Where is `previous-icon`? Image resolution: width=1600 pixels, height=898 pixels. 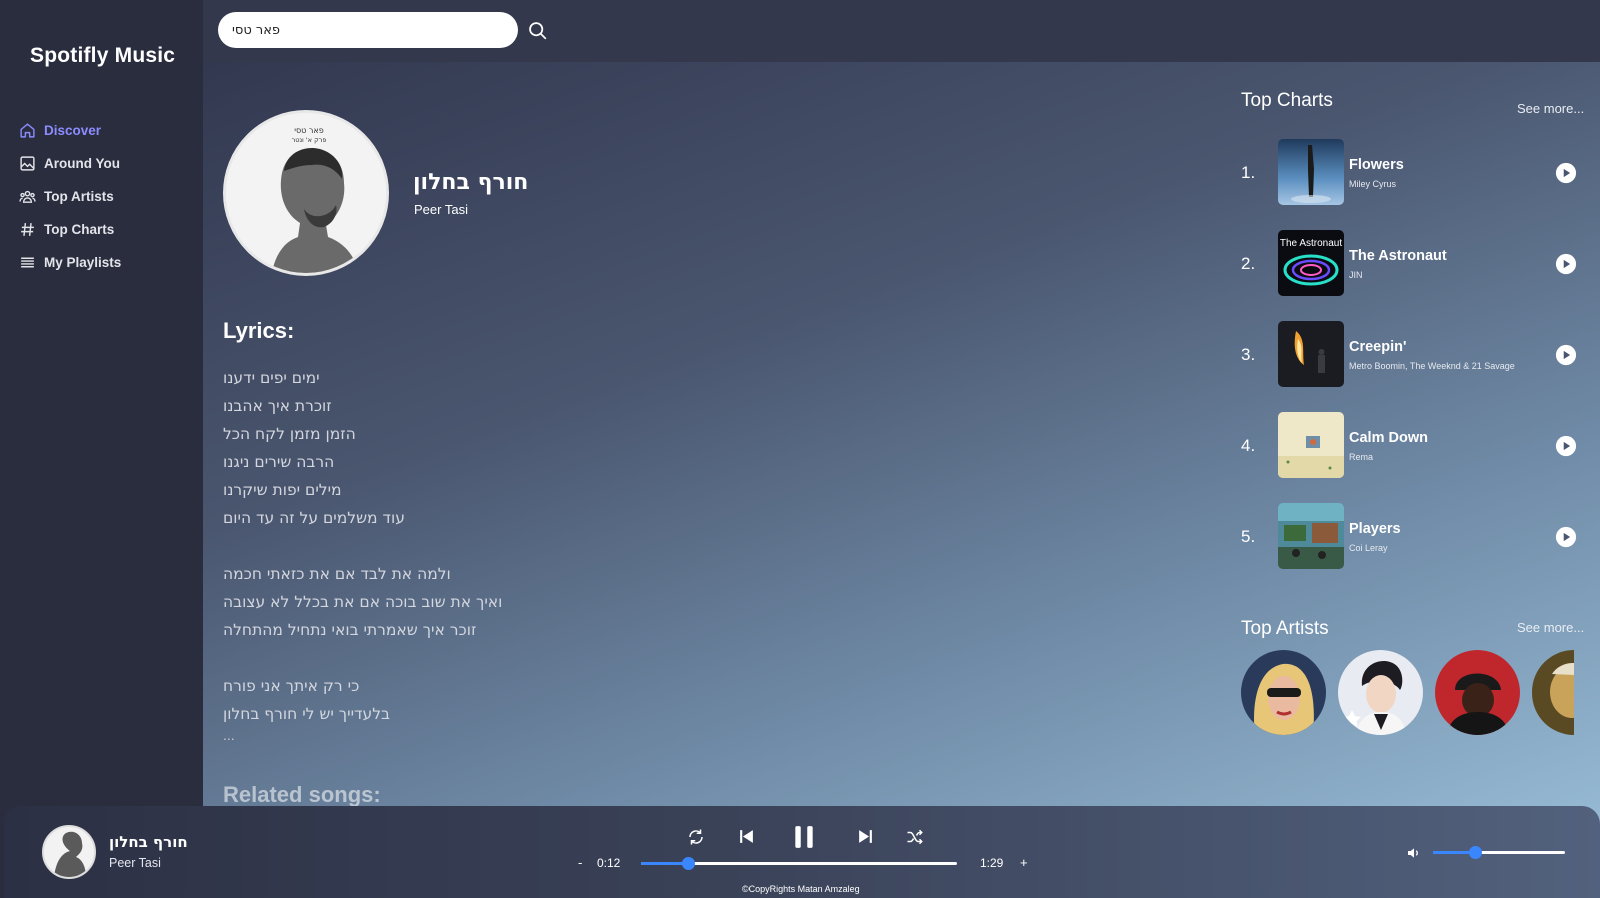 previous-icon is located at coordinates (746, 836).